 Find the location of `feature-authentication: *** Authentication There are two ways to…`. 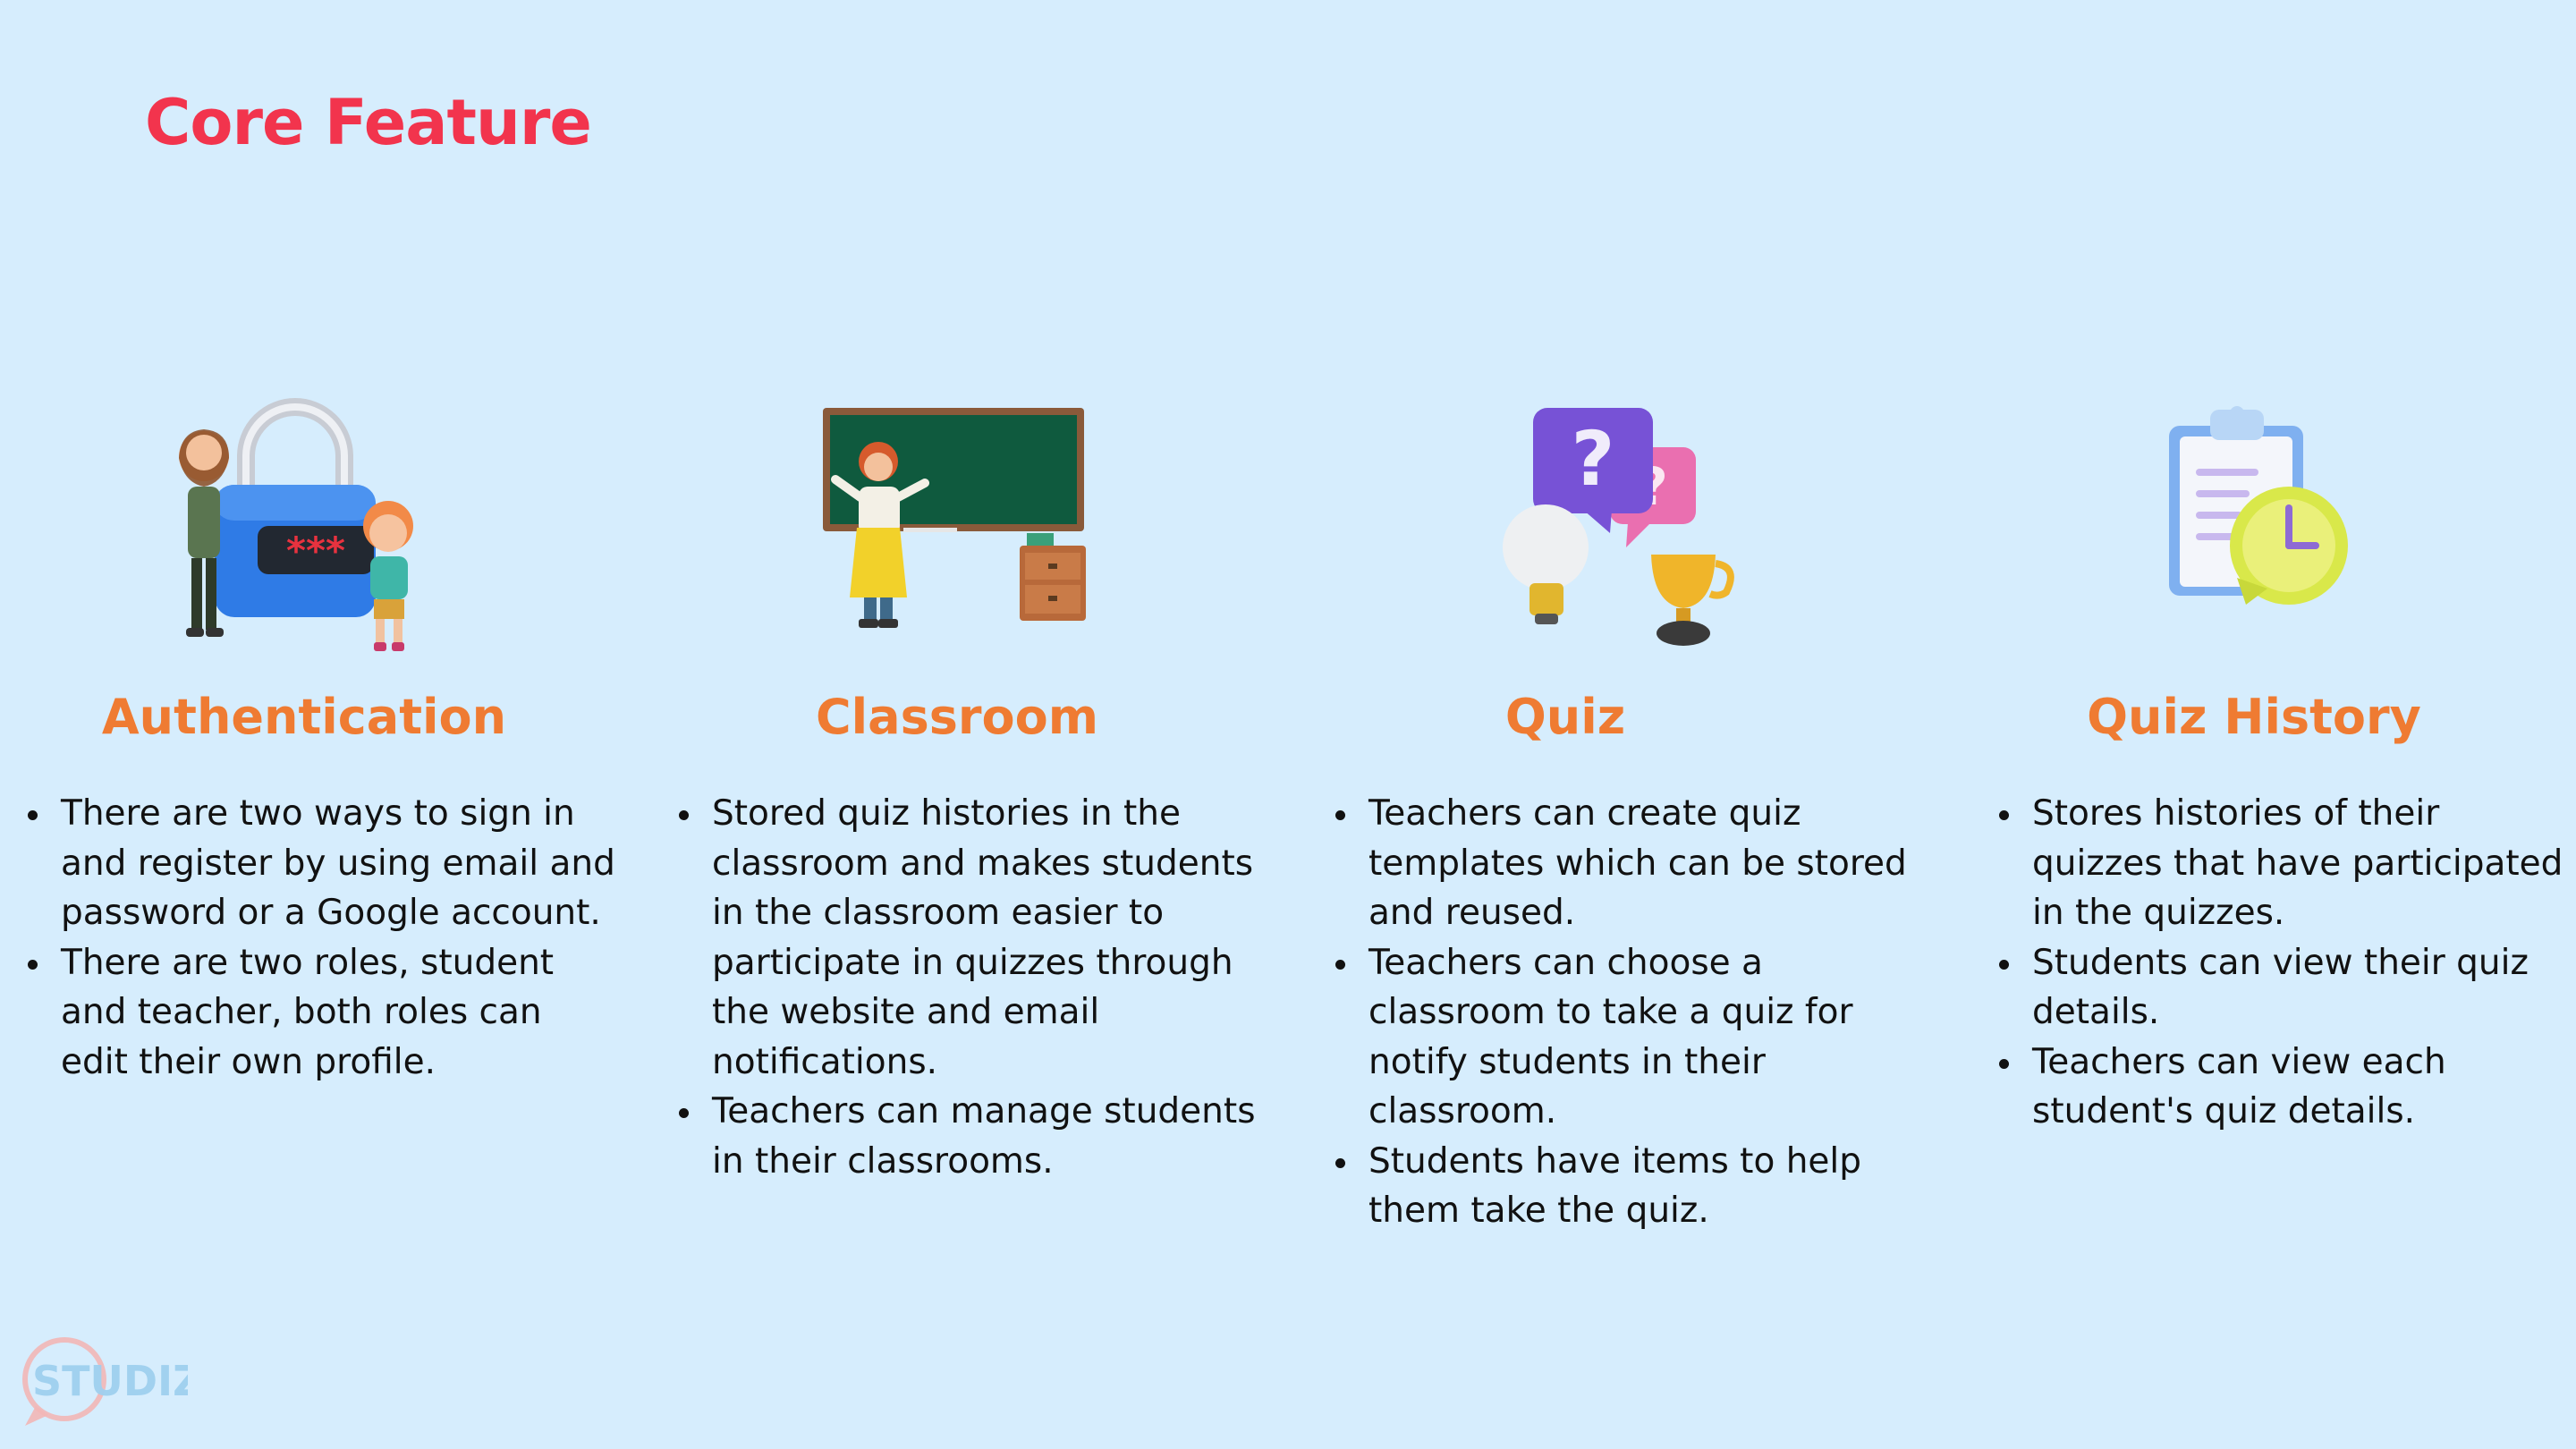

feature-authentication: *** Authentication There are two ways to… is located at coordinates (313, 738).